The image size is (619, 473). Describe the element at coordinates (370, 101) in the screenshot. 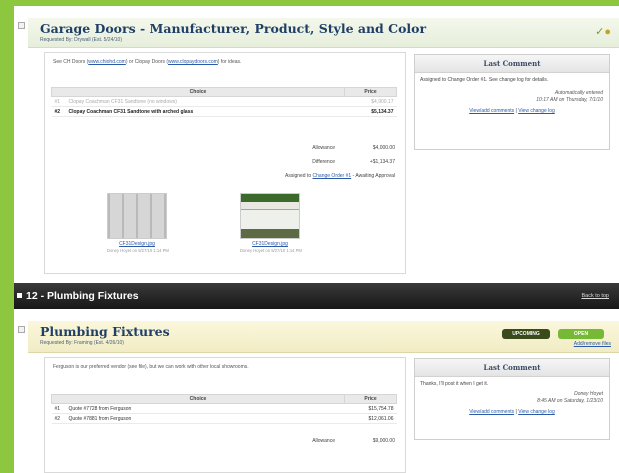

I see `choice-price: $4,900.17` at that location.